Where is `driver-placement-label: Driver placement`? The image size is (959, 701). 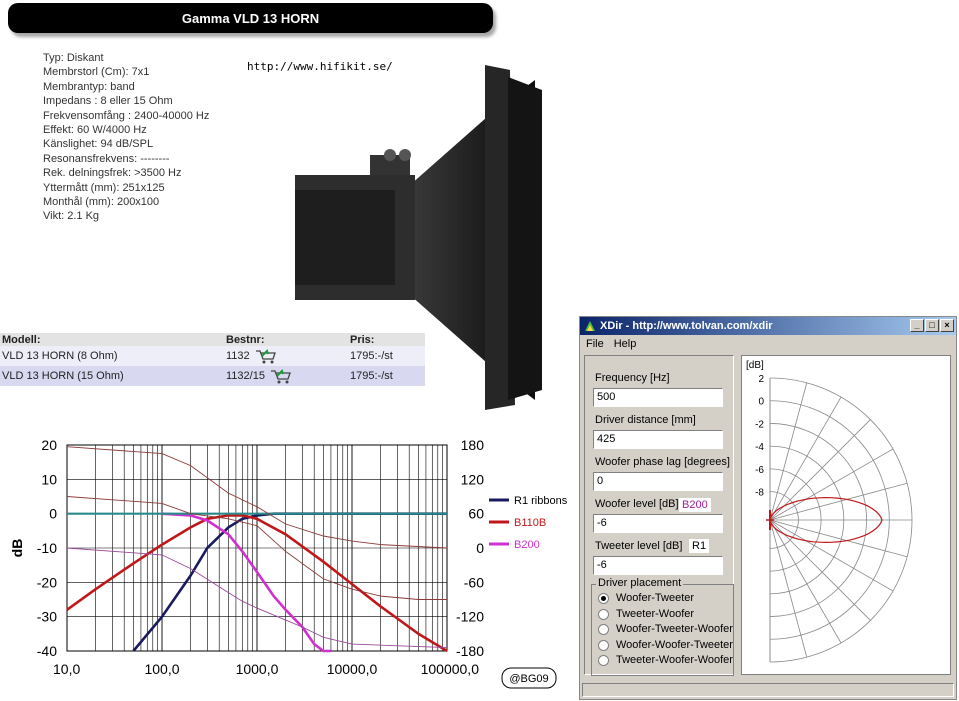 driver-placement-label: Driver placement is located at coordinates (640, 583).